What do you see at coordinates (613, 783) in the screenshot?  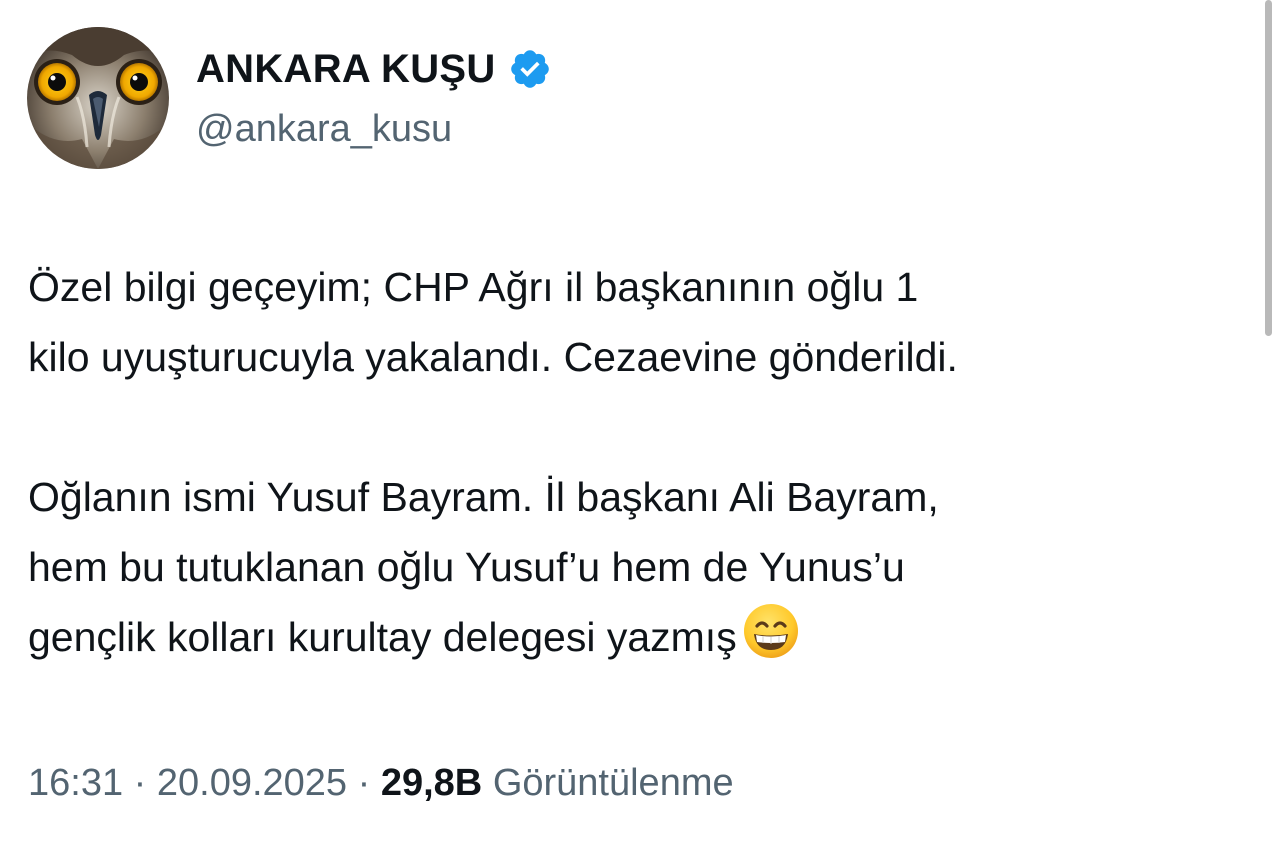 I see `views-label: Görüntülenme` at bounding box center [613, 783].